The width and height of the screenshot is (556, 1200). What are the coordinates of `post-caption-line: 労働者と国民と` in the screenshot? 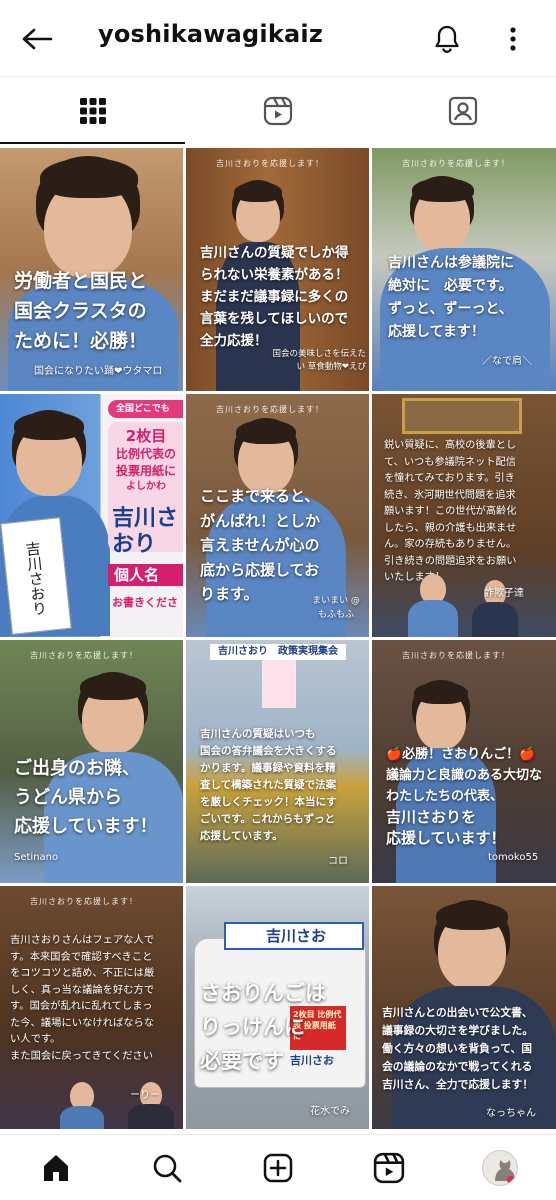 It's located at (81, 281).